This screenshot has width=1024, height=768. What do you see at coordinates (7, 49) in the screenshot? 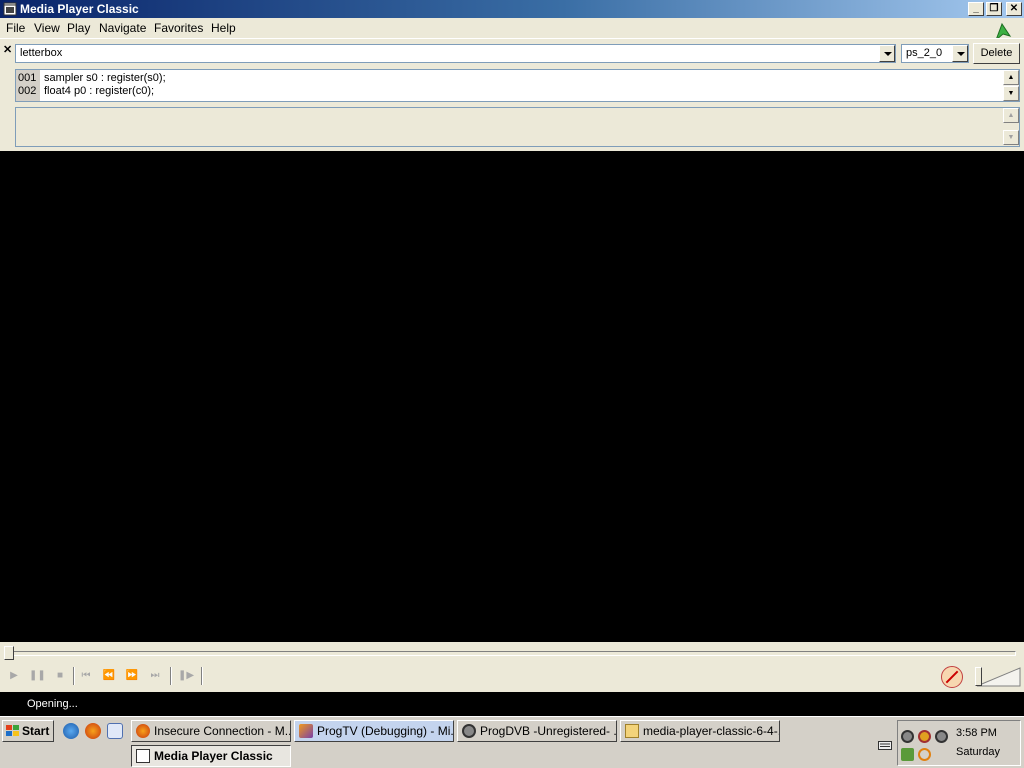
I see `close-panel-icon: ✕` at bounding box center [7, 49].